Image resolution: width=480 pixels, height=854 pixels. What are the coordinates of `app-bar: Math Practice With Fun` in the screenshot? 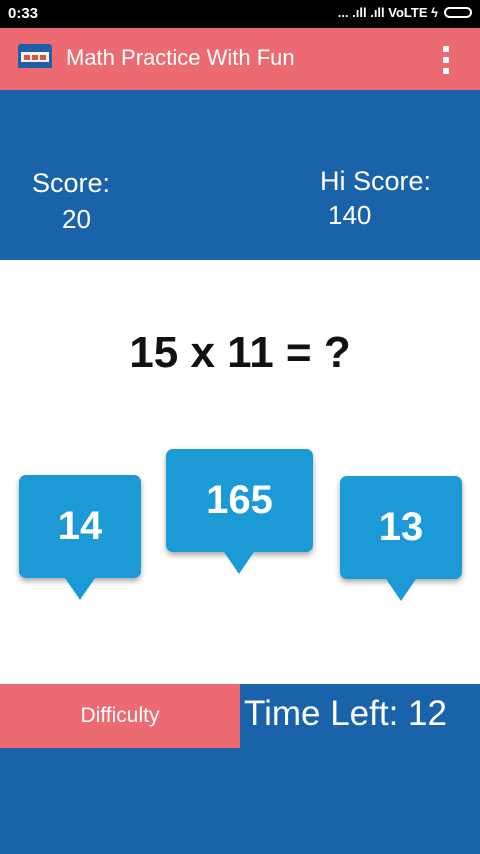 It's located at (240, 59).